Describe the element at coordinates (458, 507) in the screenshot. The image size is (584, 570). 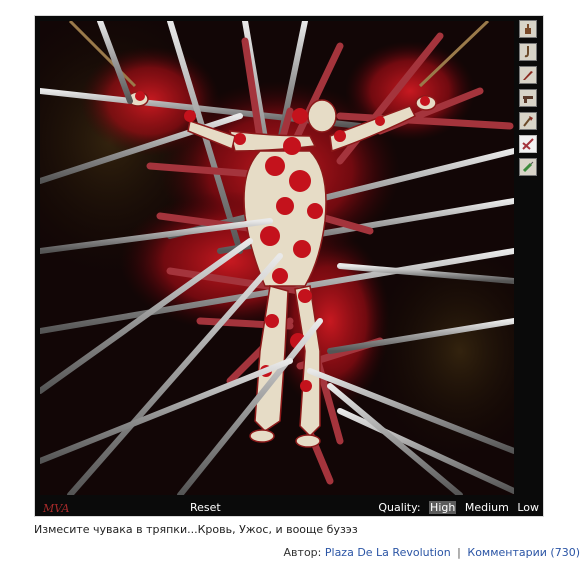
I see `quality-selector: Quality: High Medium Low` at that location.